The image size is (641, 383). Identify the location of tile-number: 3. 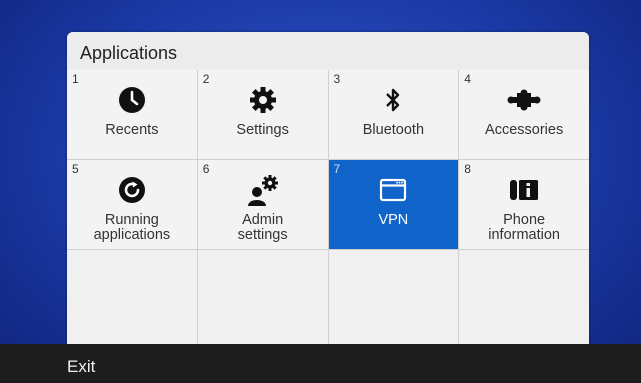
(337, 79).